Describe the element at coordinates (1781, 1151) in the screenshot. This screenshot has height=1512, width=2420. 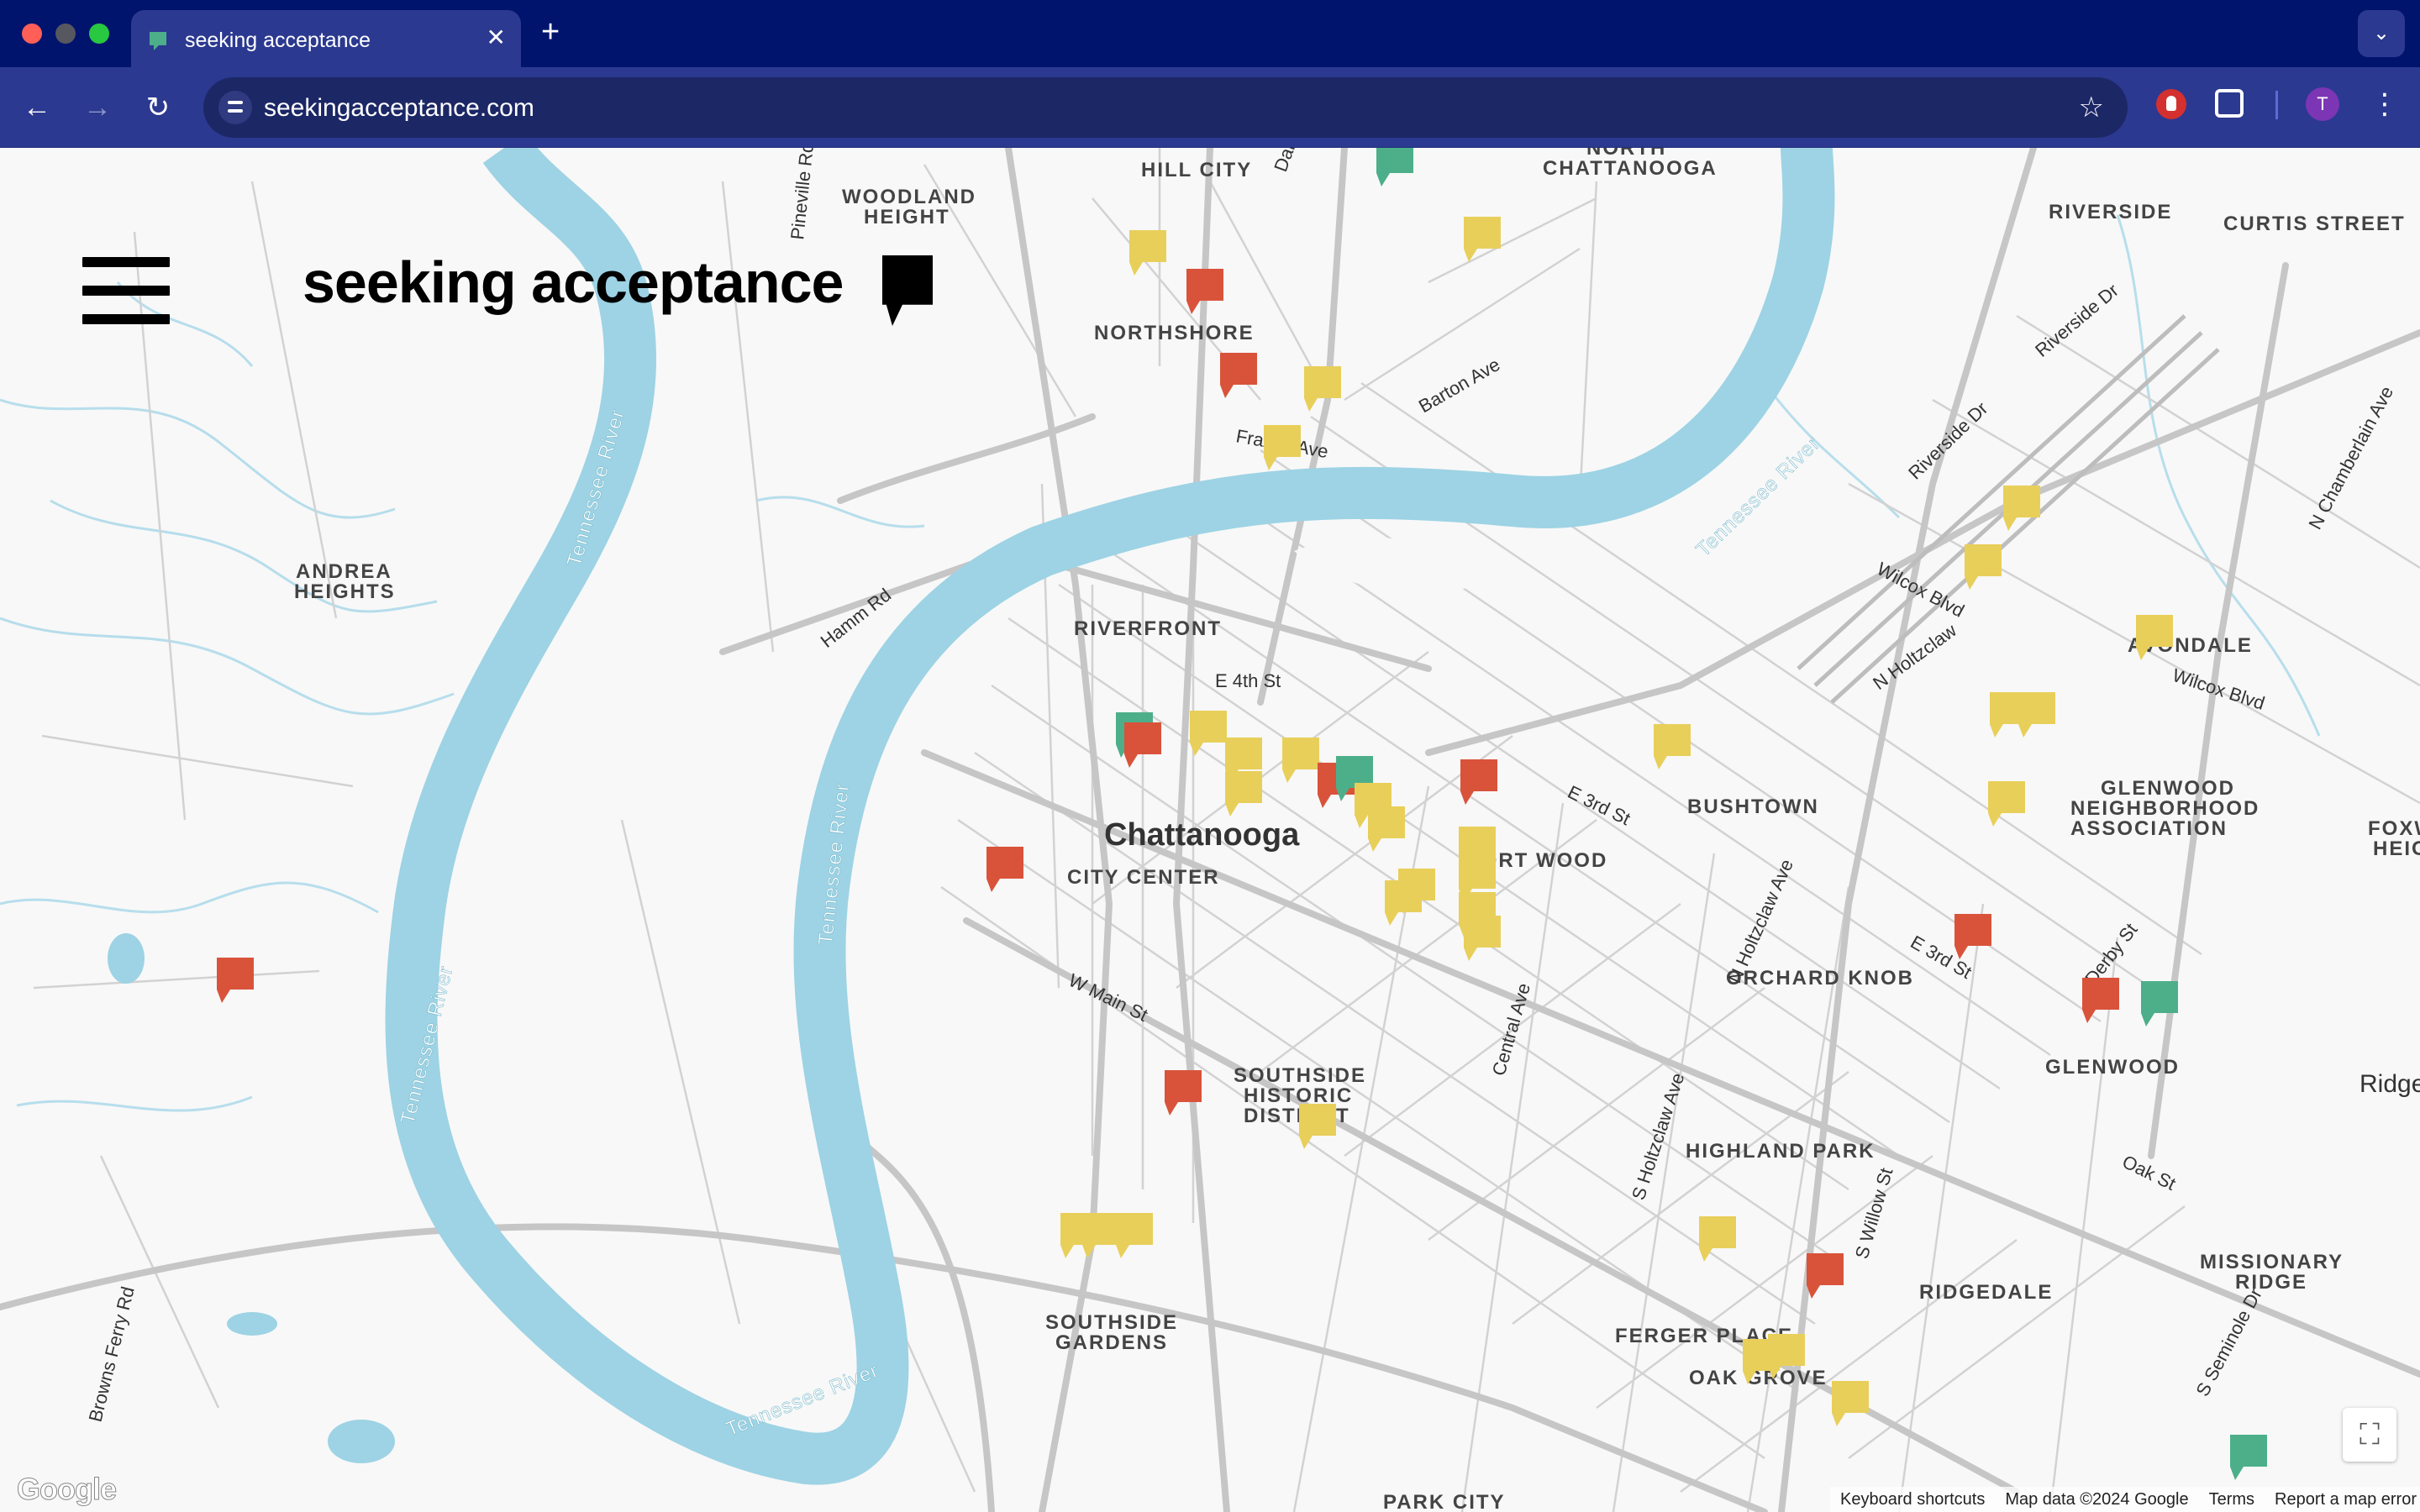
I see `map-label: HIGHLAND PARK` at that location.